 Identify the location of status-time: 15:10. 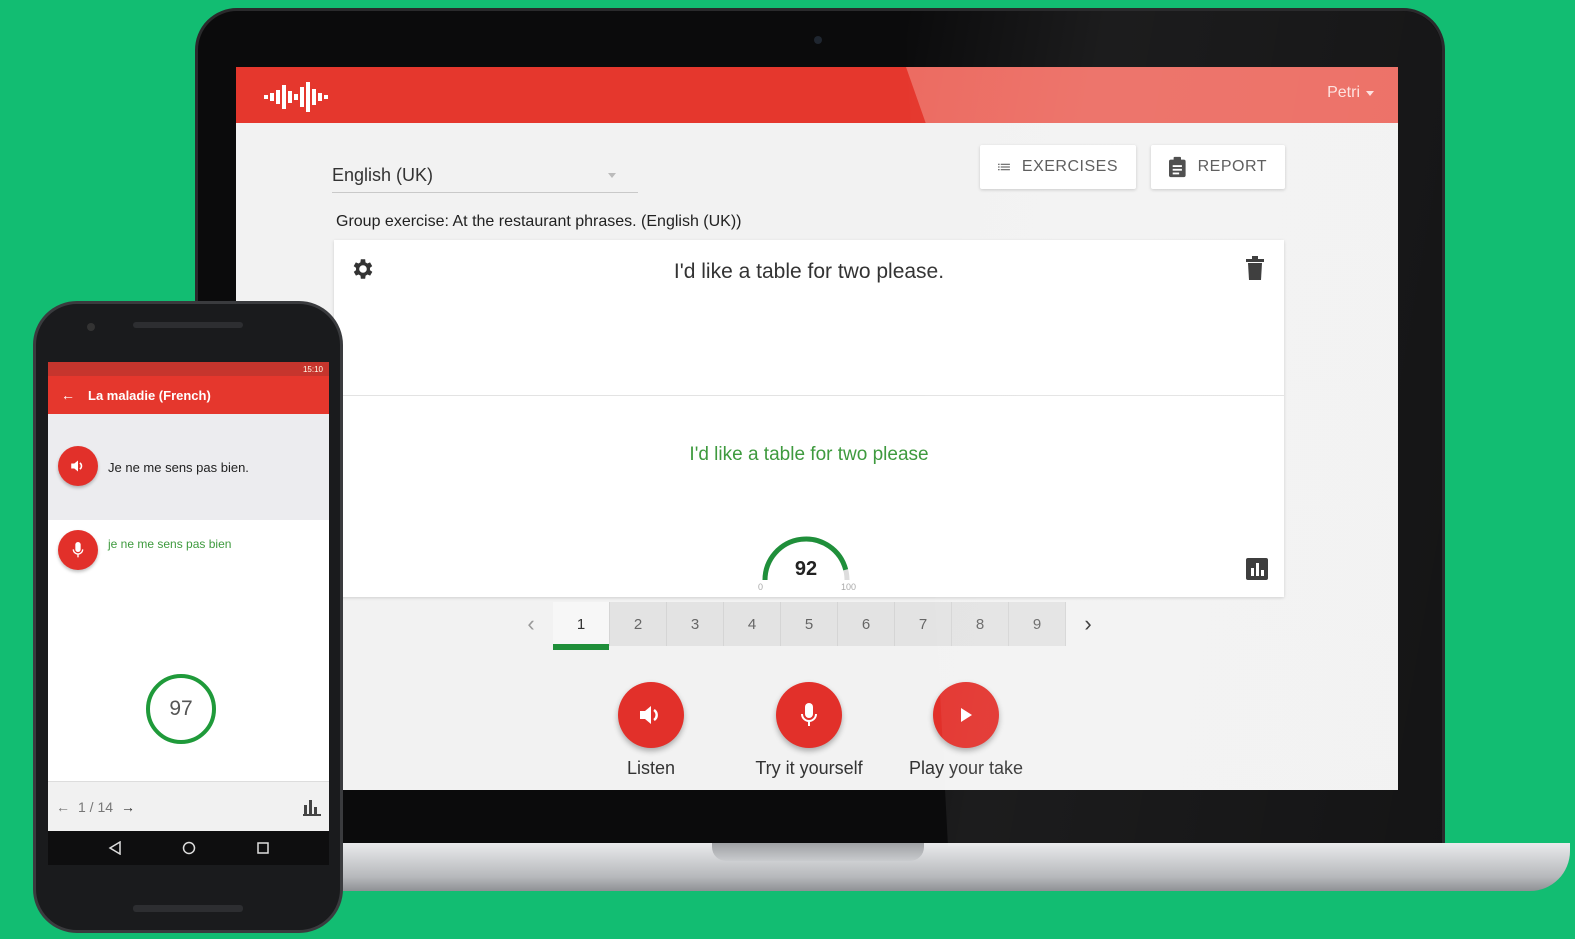
(312, 369).